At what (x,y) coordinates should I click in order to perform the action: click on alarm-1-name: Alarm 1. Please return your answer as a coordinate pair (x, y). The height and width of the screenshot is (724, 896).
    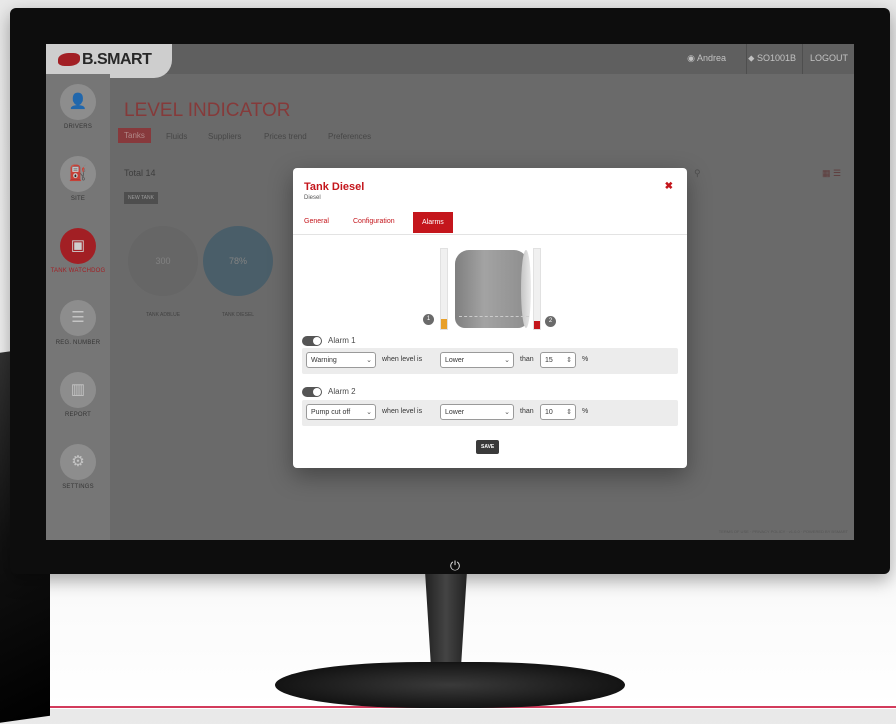
    Looking at the image, I should click on (342, 341).